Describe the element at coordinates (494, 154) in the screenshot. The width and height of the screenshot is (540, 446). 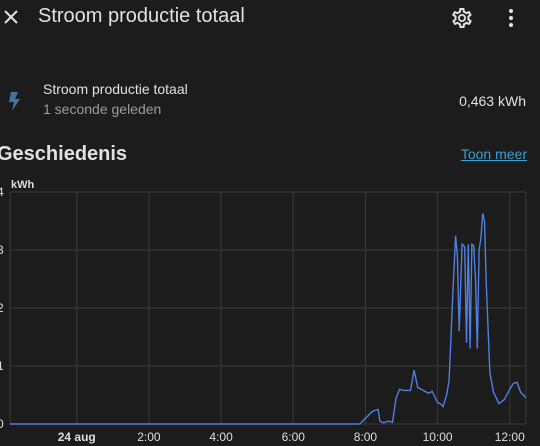
I see `show-more-link: Toon meer` at that location.